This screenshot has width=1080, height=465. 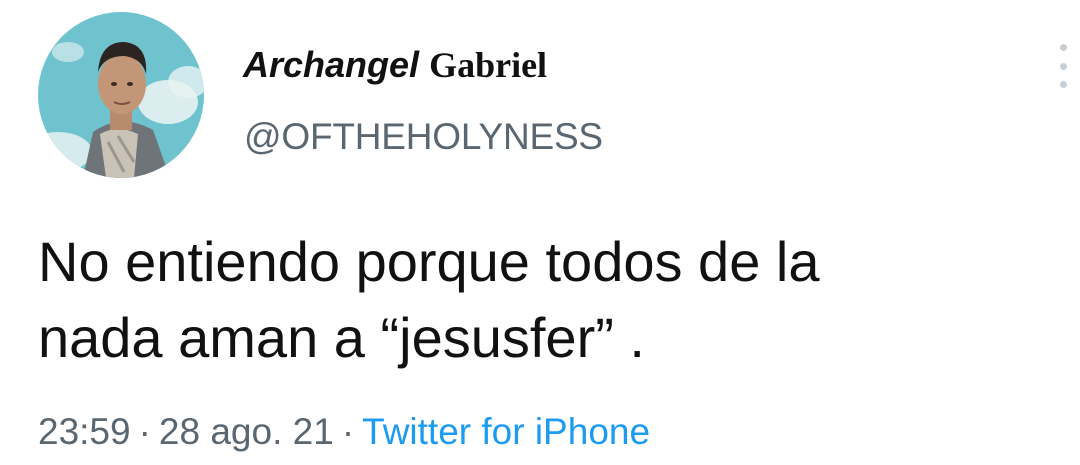 What do you see at coordinates (488, 65) in the screenshot?
I see `display-name-part2: Gabriel` at bounding box center [488, 65].